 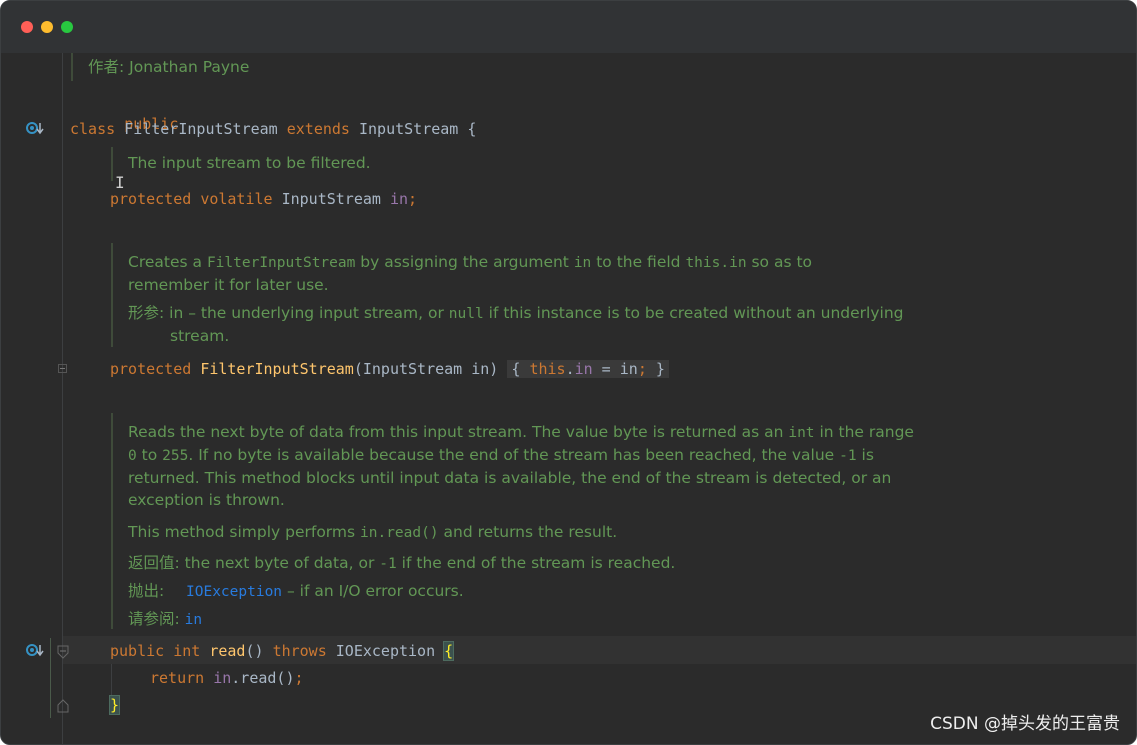 What do you see at coordinates (47, 27) in the screenshot?
I see `minimize-window-button` at bounding box center [47, 27].